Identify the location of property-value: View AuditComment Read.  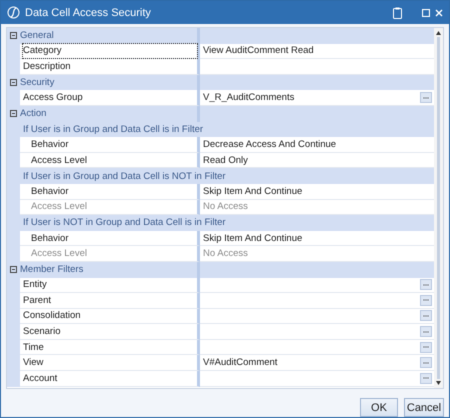
(258, 50).